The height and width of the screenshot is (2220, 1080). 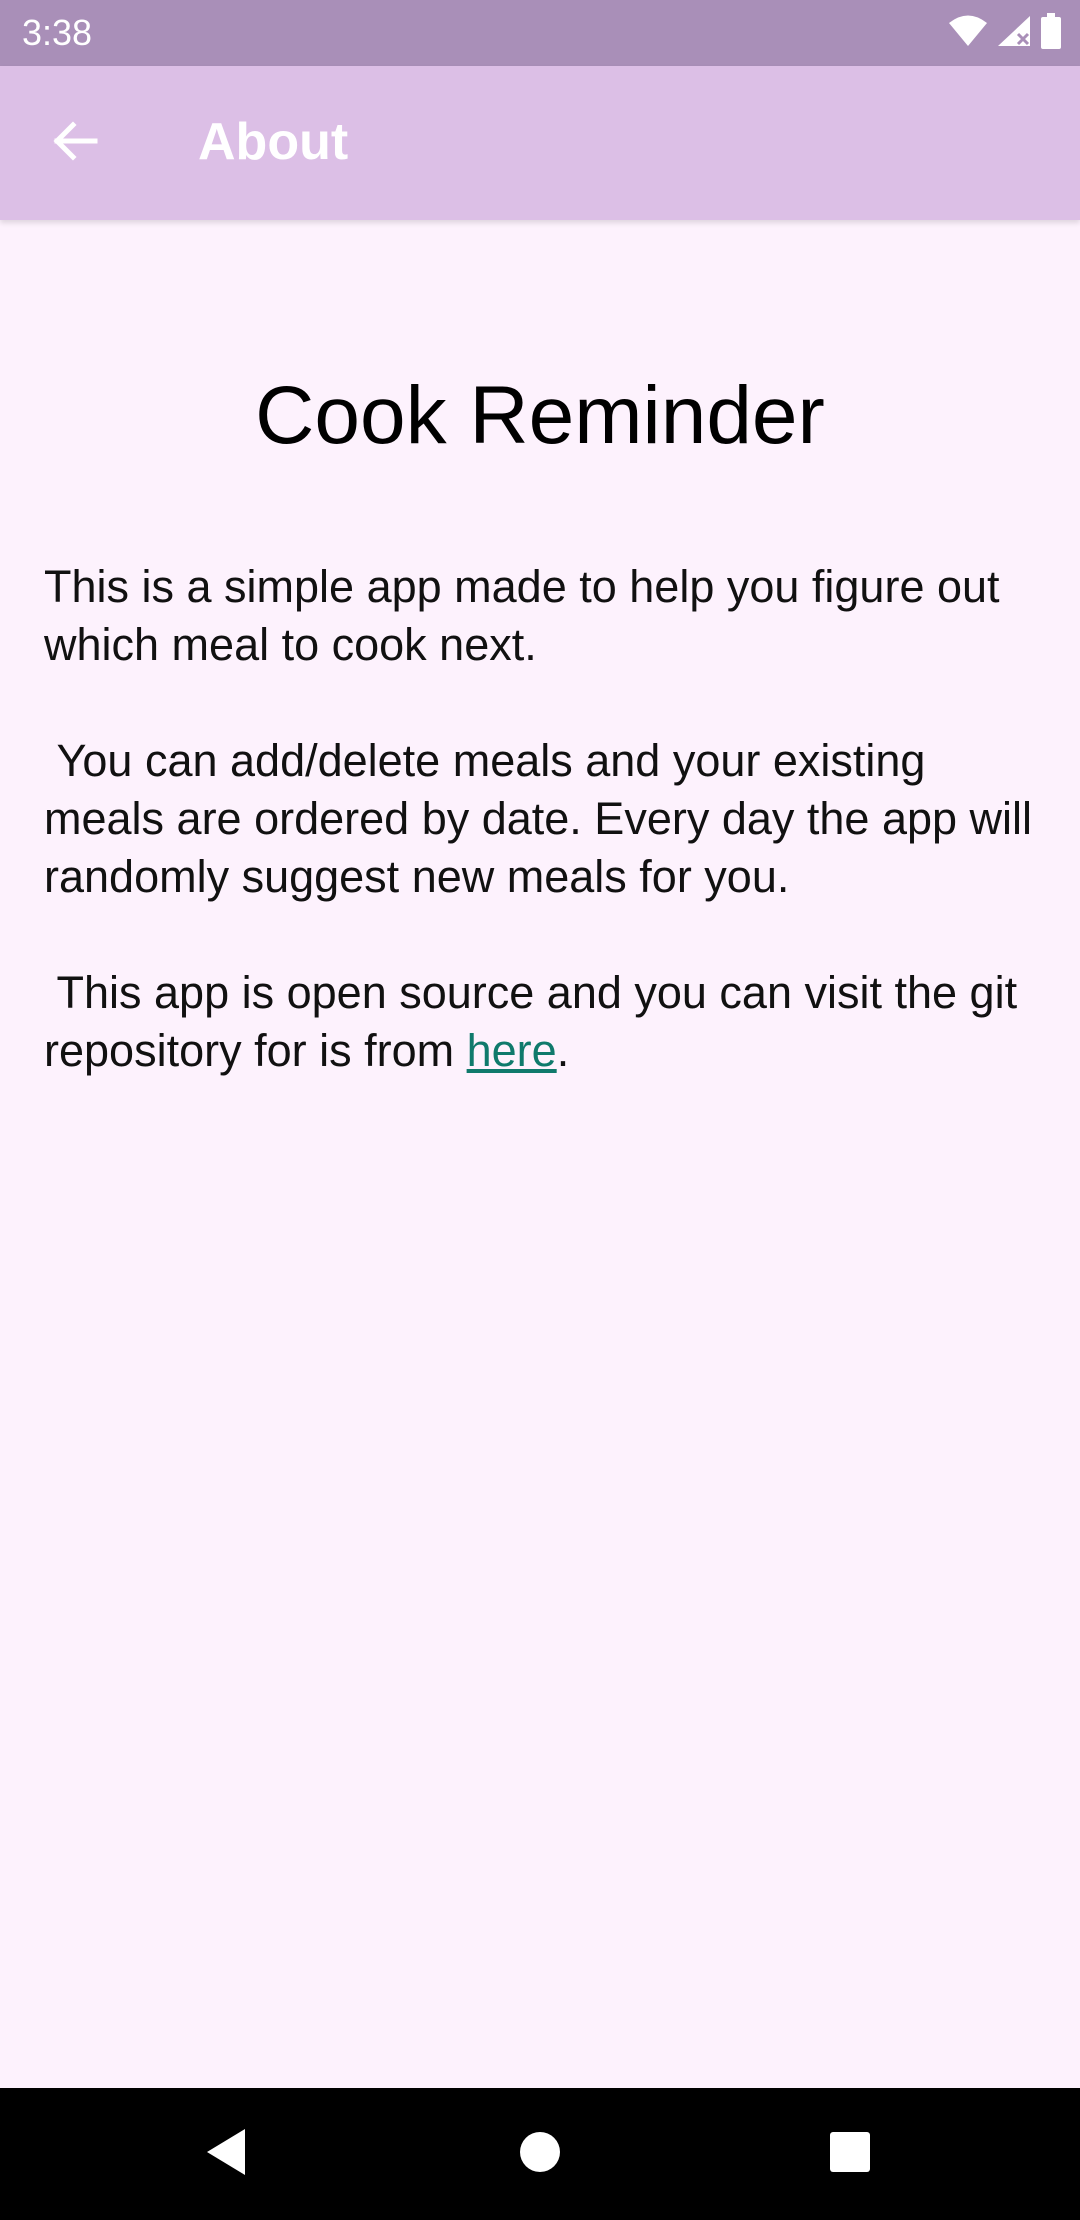 I want to click on page-title: About, so click(x=273, y=142).